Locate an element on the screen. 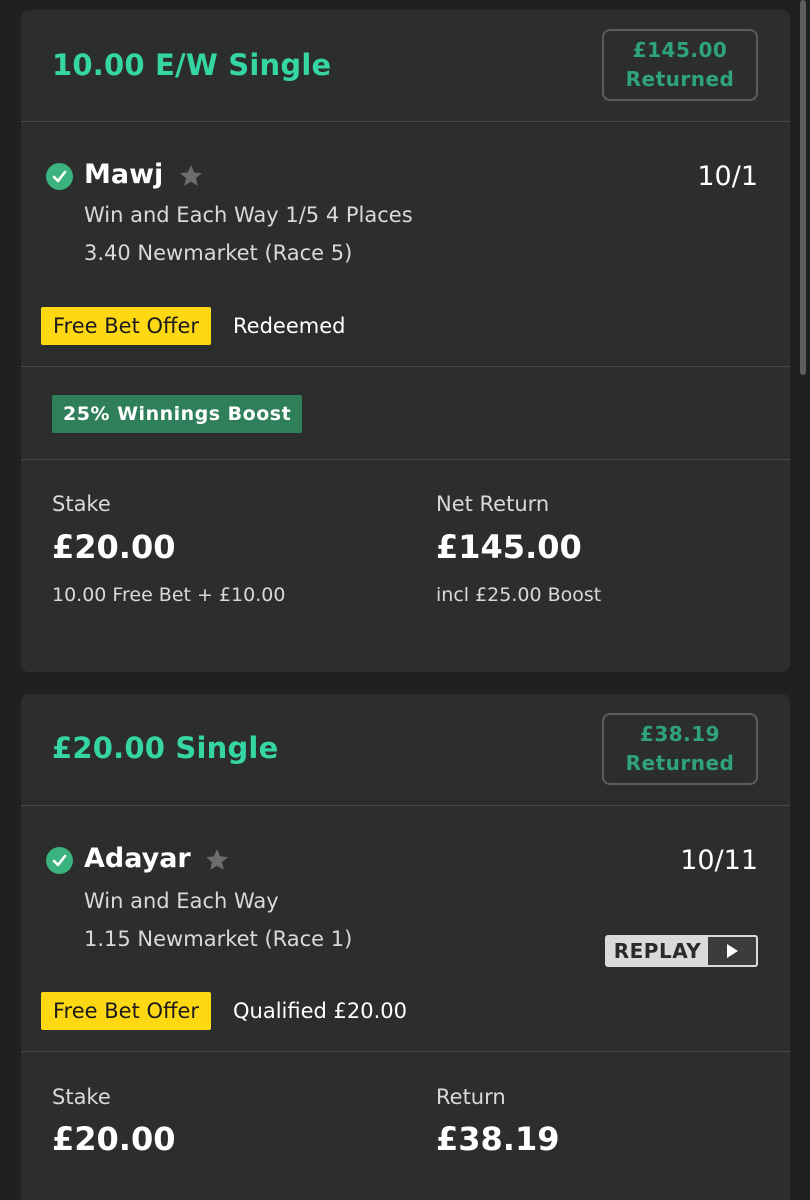  stake-breakdown: 10.00 Free Bet + £10.00 is located at coordinates (169, 595).